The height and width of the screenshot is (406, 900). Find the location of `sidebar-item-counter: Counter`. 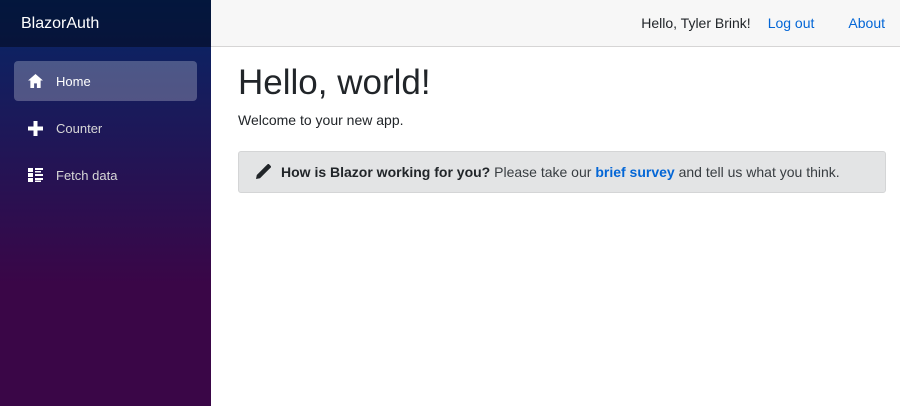

sidebar-item-counter: Counter is located at coordinates (105, 128).